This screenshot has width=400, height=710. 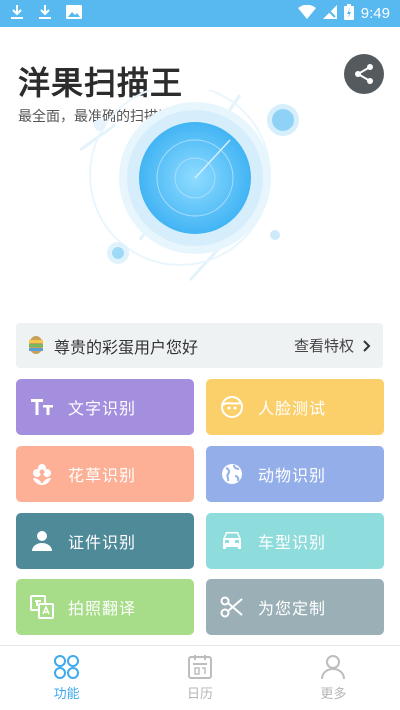 What do you see at coordinates (36, 346) in the screenshot?
I see `easter-egg-icon` at bounding box center [36, 346].